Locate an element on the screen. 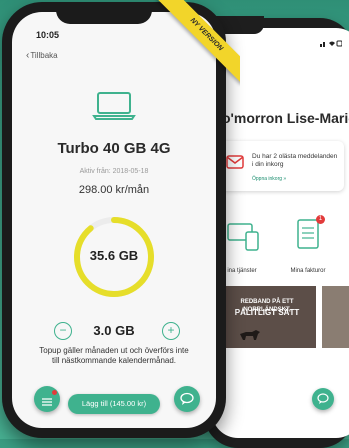 Image resolution: width=349 pixels, height=448 pixels. invoice-icon is located at coordinates (308, 236).